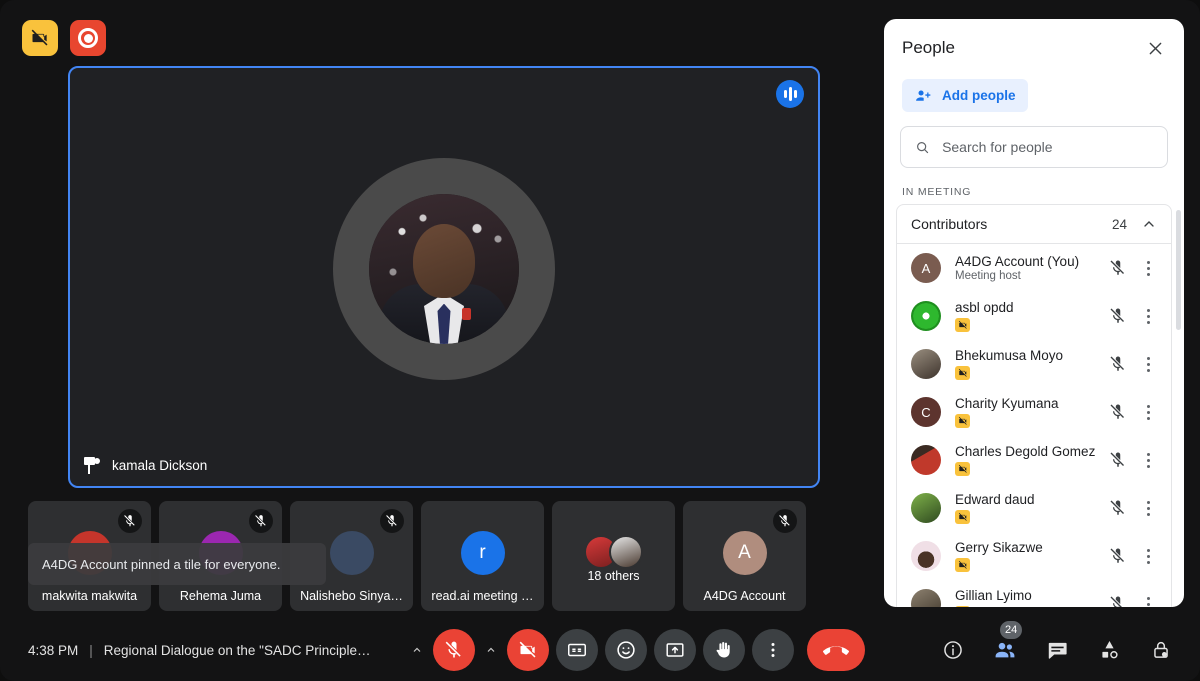 The image size is (1200, 681). Describe the element at coordinates (161, 564) in the screenshot. I see `toast-message: A4DG Account pinned a tile for everyone.` at that location.